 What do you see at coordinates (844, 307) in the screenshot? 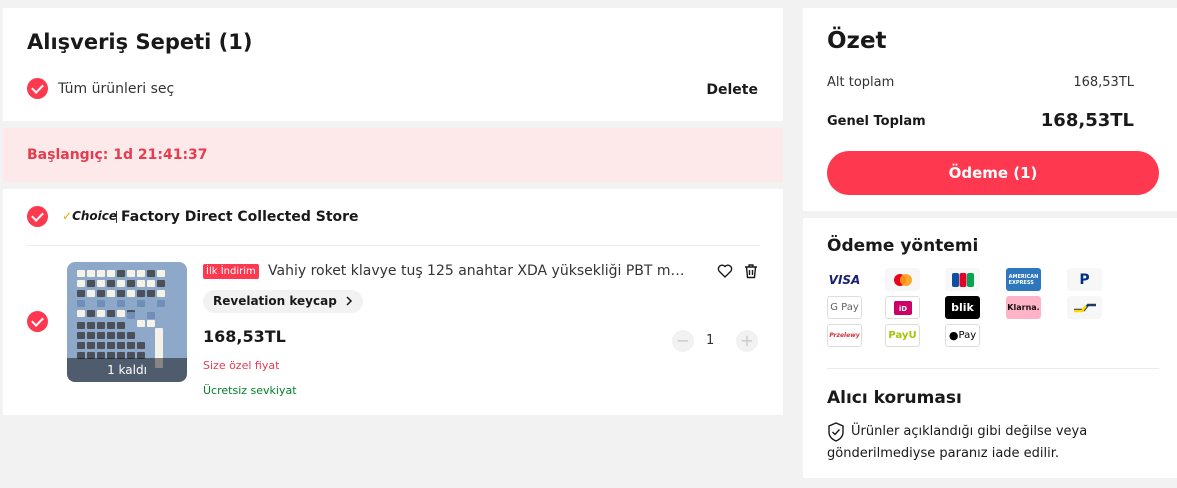
I see `gpay-logo-icon: G Pay` at bounding box center [844, 307].